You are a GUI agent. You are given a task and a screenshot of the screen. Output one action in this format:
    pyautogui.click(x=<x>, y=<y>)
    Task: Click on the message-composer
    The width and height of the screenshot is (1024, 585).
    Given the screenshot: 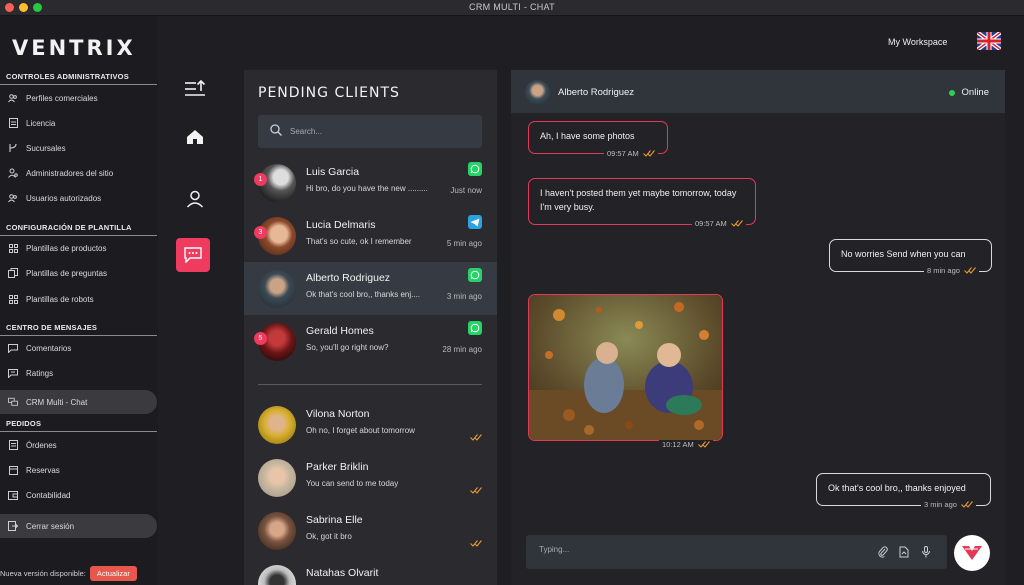 What is the action you would take?
    pyautogui.click(x=736, y=552)
    